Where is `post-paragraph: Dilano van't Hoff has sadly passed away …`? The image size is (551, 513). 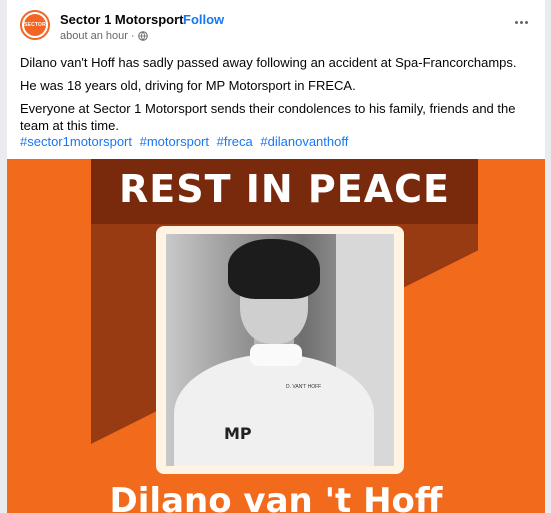 post-paragraph: Dilano van't Hoff has sadly passed away … is located at coordinates (268, 62).